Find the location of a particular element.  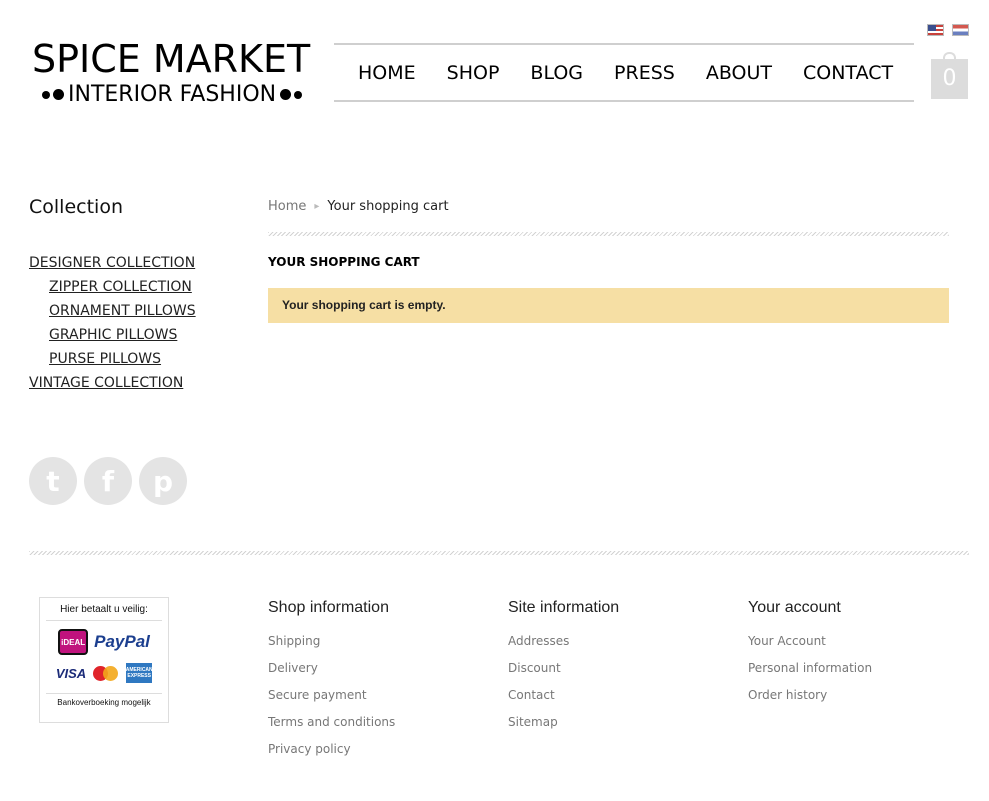

footer-link-shipping: Shipping is located at coordinates (294, 641).